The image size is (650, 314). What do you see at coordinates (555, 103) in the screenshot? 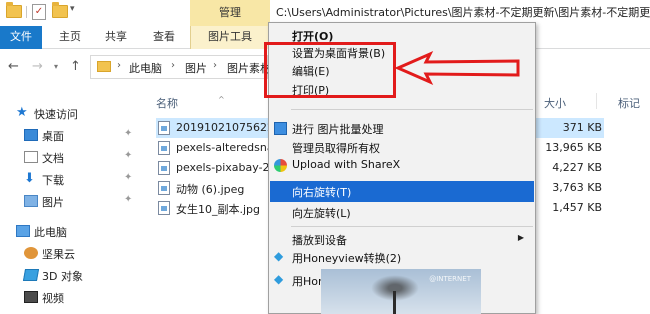
I see `column-header-size: 大小` at bounding box center [555, 103].